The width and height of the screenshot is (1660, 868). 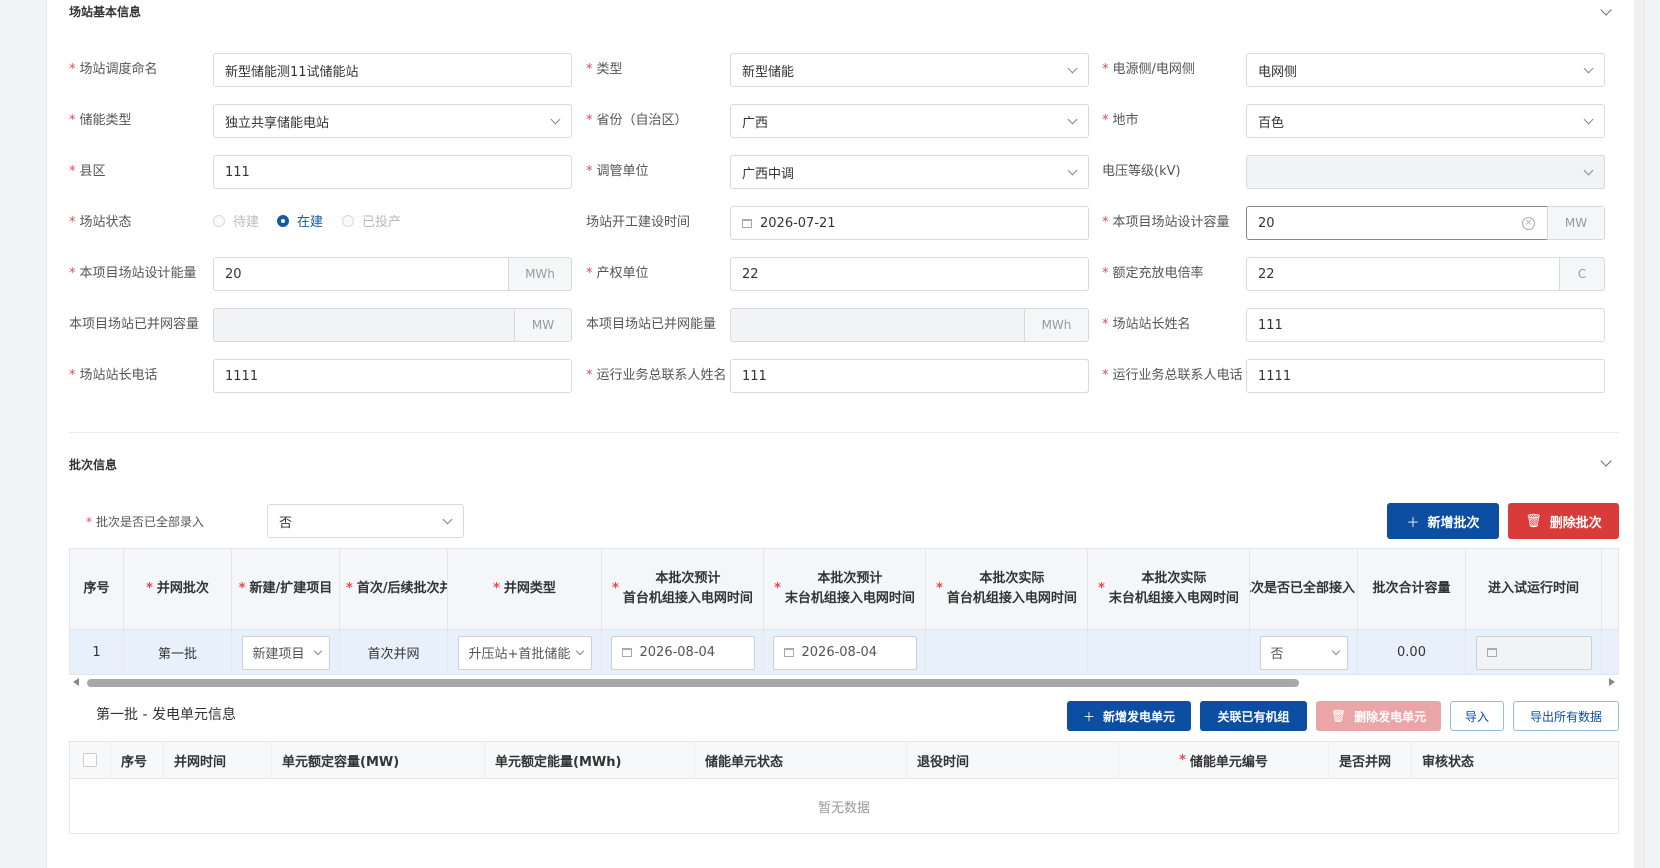 What do you see at coordinates (1412, 651) in the screenshot?
I see `cell-total-capacity: 0.00` at bounding box center [1412, 651].